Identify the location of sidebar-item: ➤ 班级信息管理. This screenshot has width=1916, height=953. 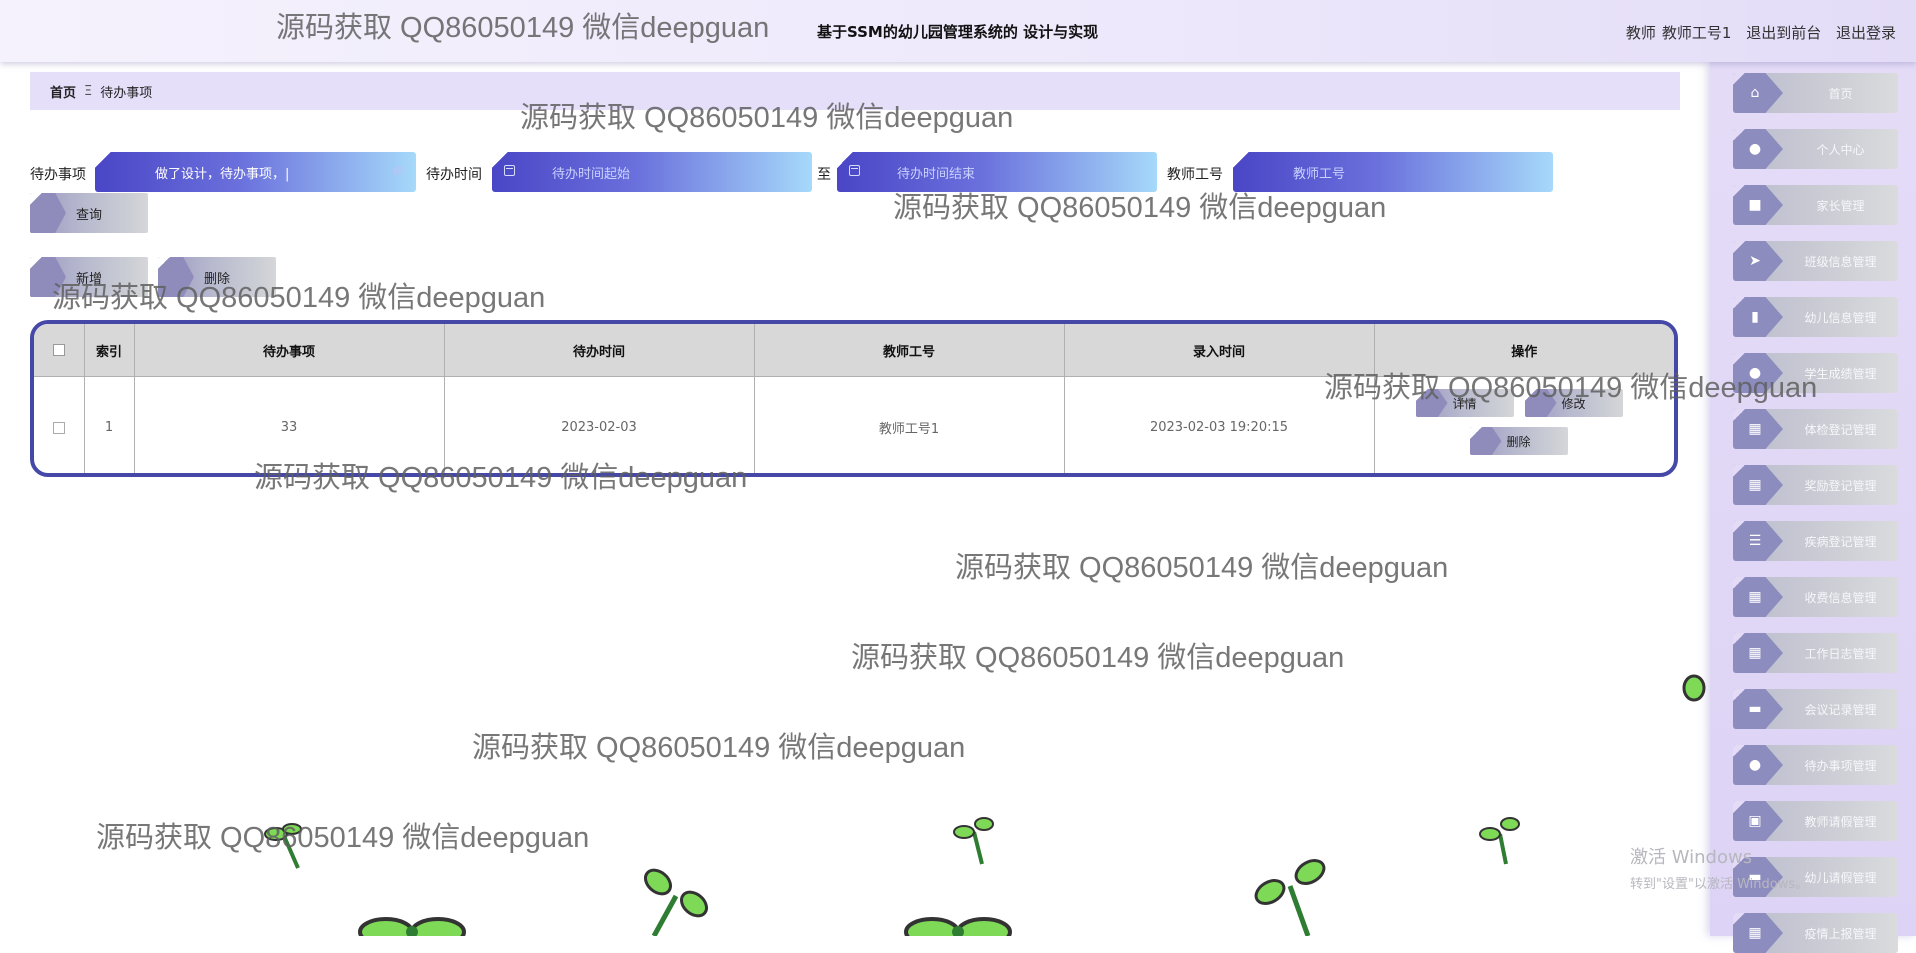
(1815, 261).